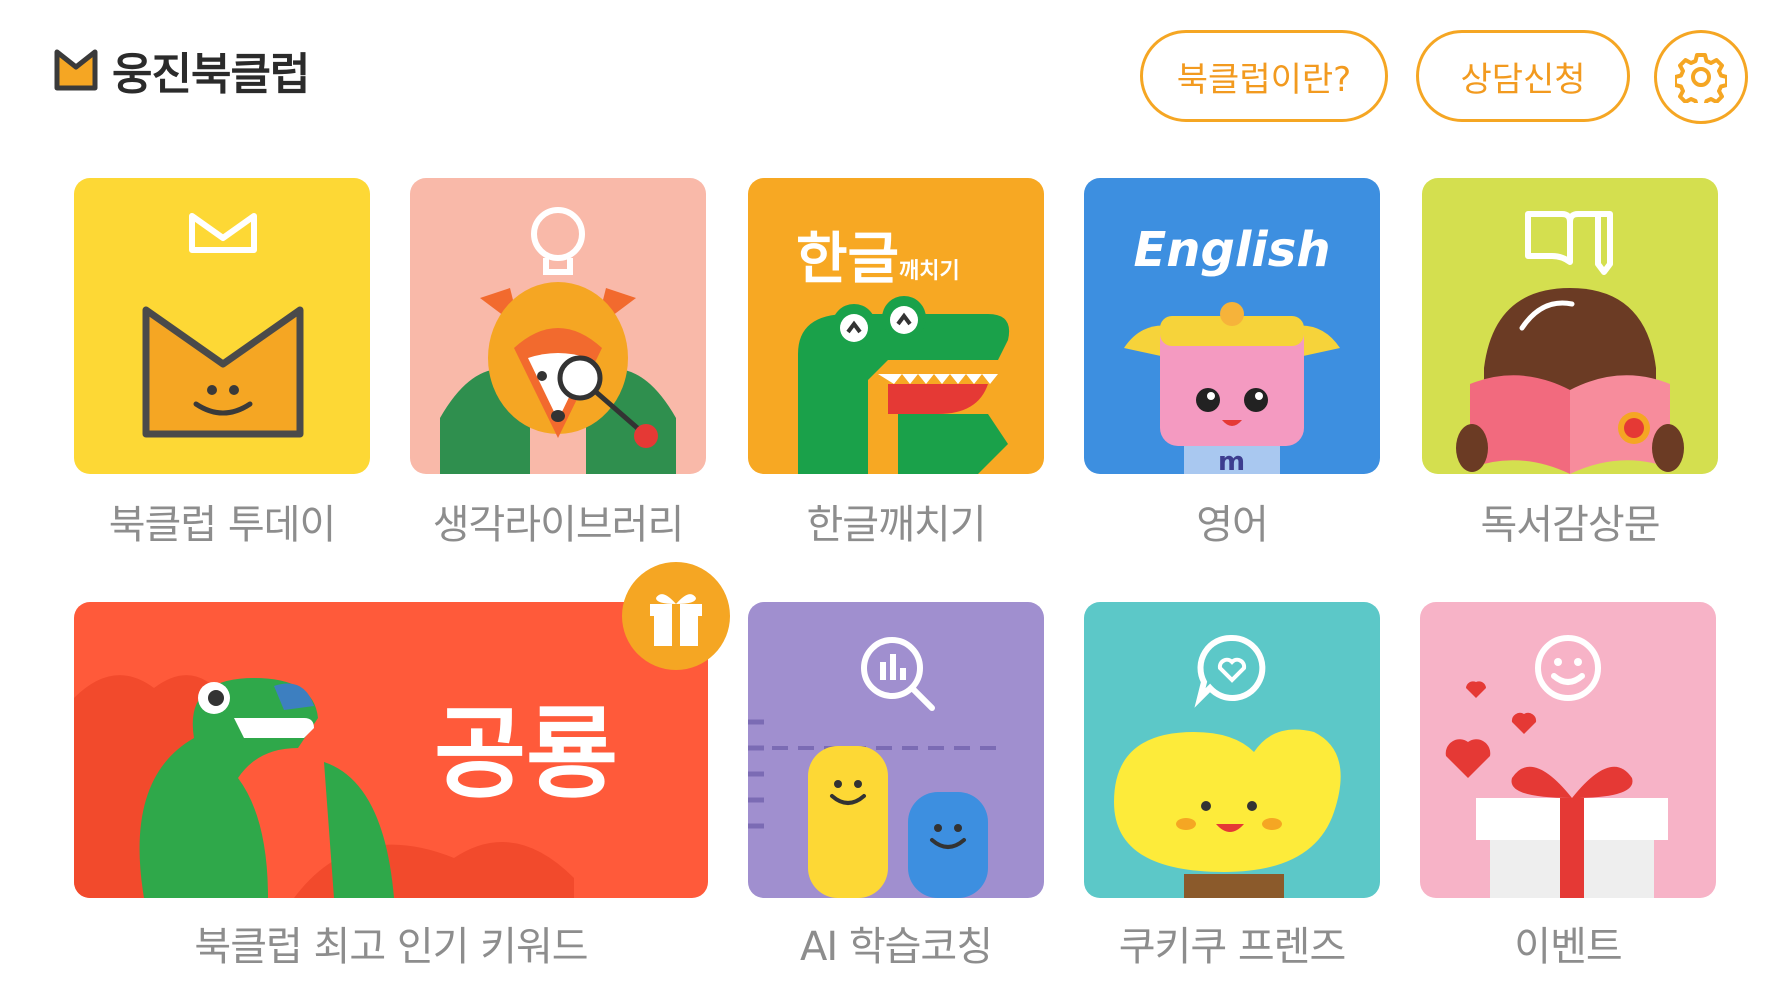 This screenshot has height=1000, width=1778. Describe the element at coordinates (676, 620) in the screenshot. I see `gift-icon` at that location.